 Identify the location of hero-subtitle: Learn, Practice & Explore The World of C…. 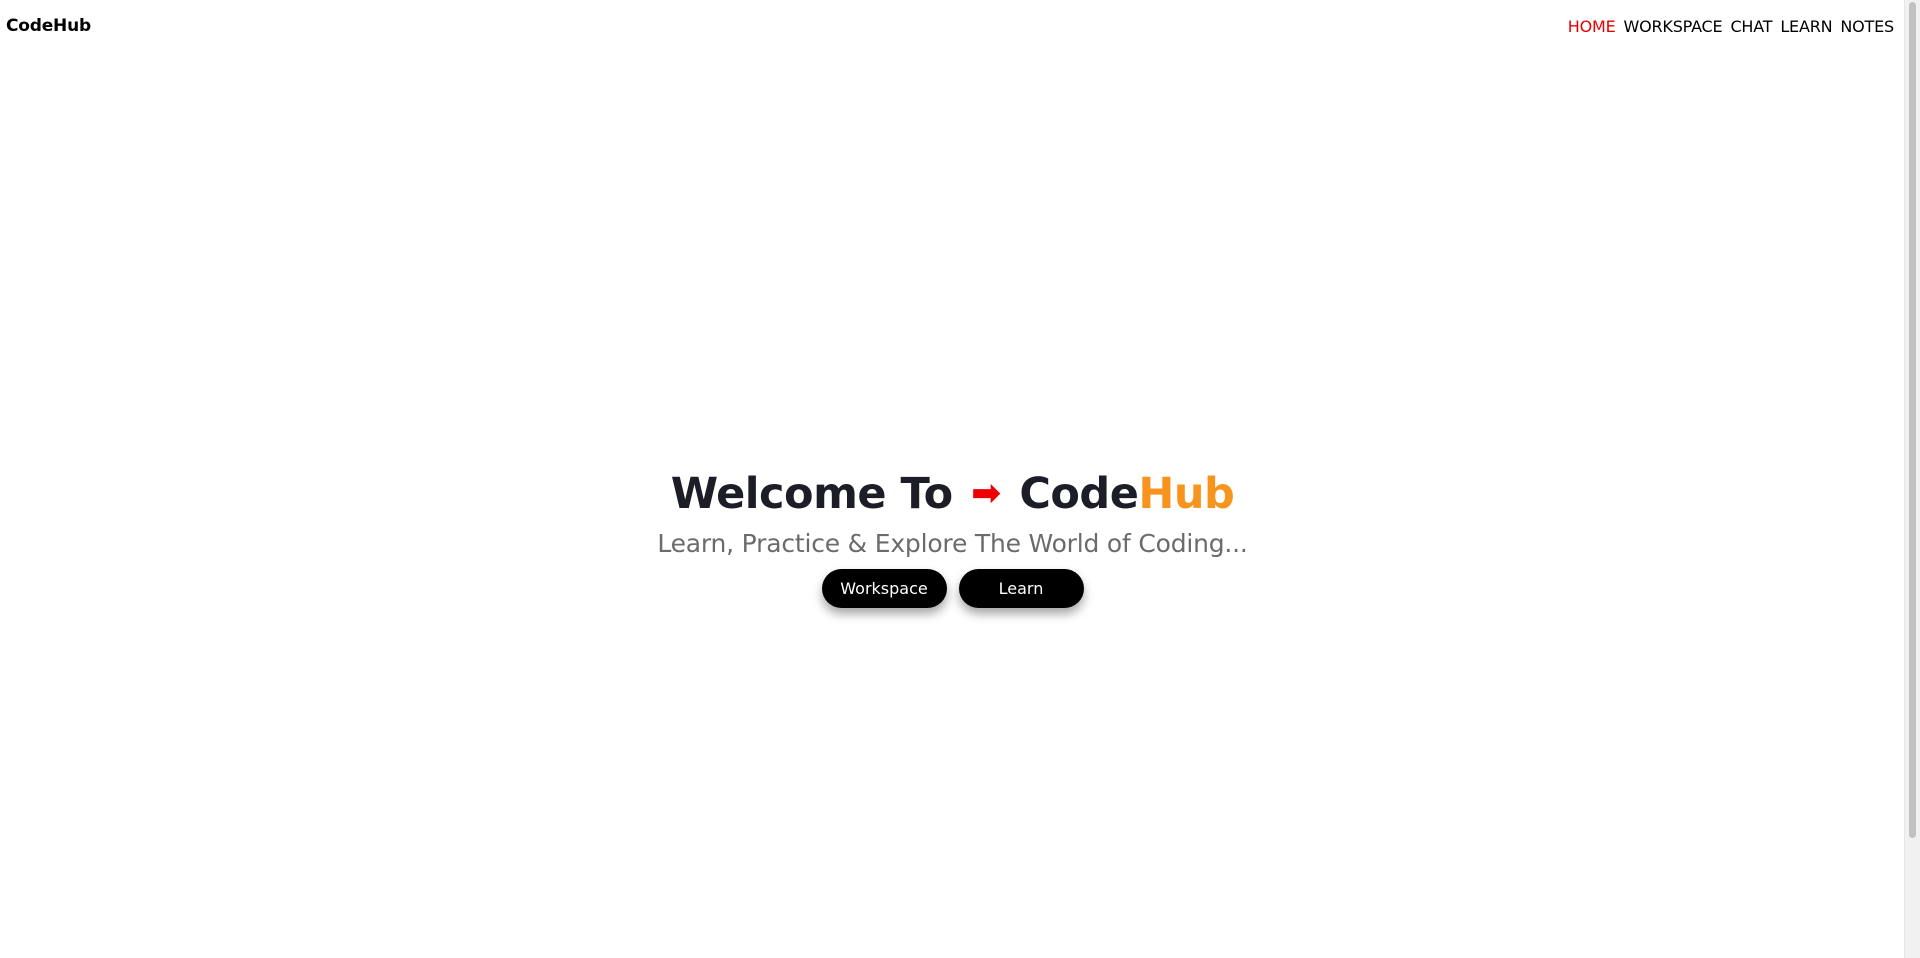
(952, 543).